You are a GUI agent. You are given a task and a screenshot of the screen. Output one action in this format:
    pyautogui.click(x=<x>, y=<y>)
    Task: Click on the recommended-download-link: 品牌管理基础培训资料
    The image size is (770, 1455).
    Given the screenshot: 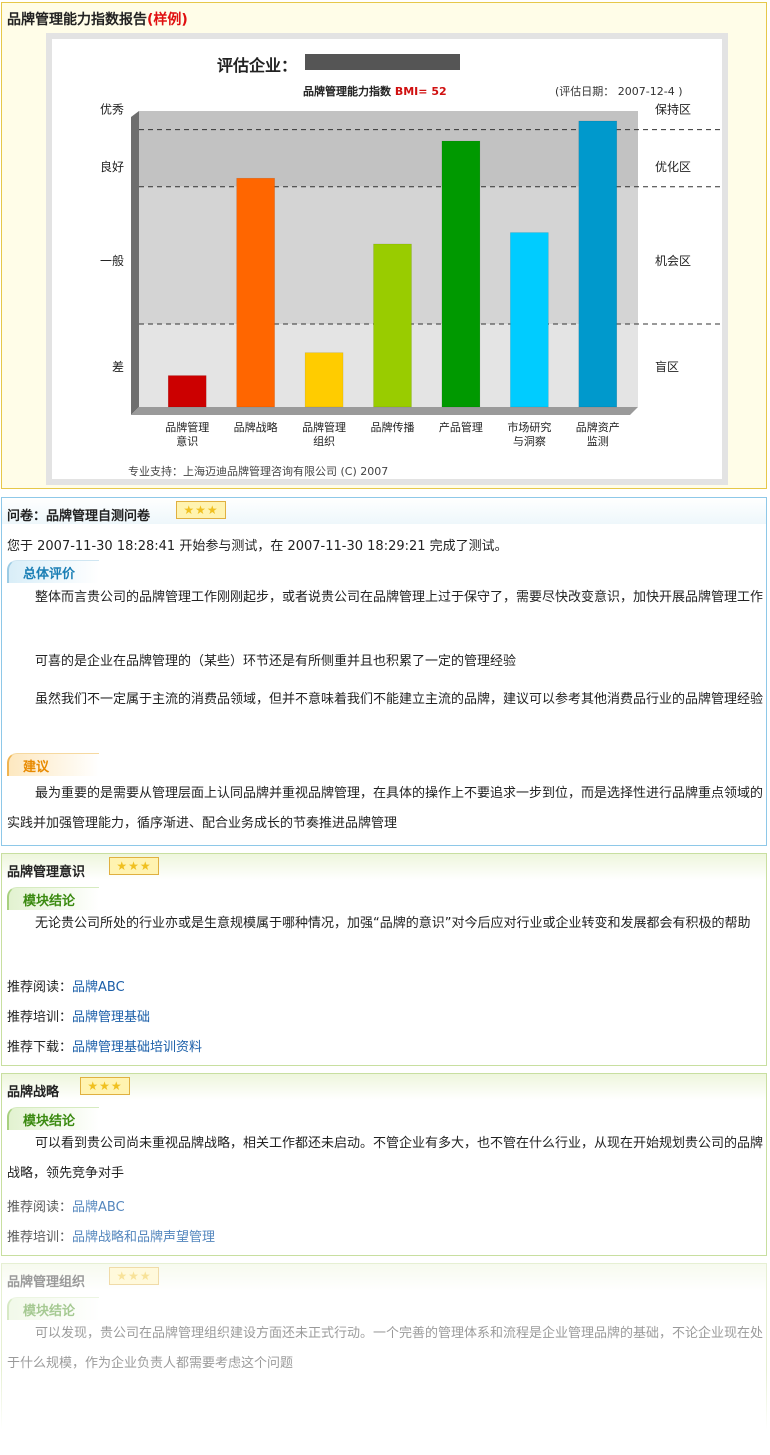 What is the action you would take?
    pyautogui.click(x=137, y=1047)
    